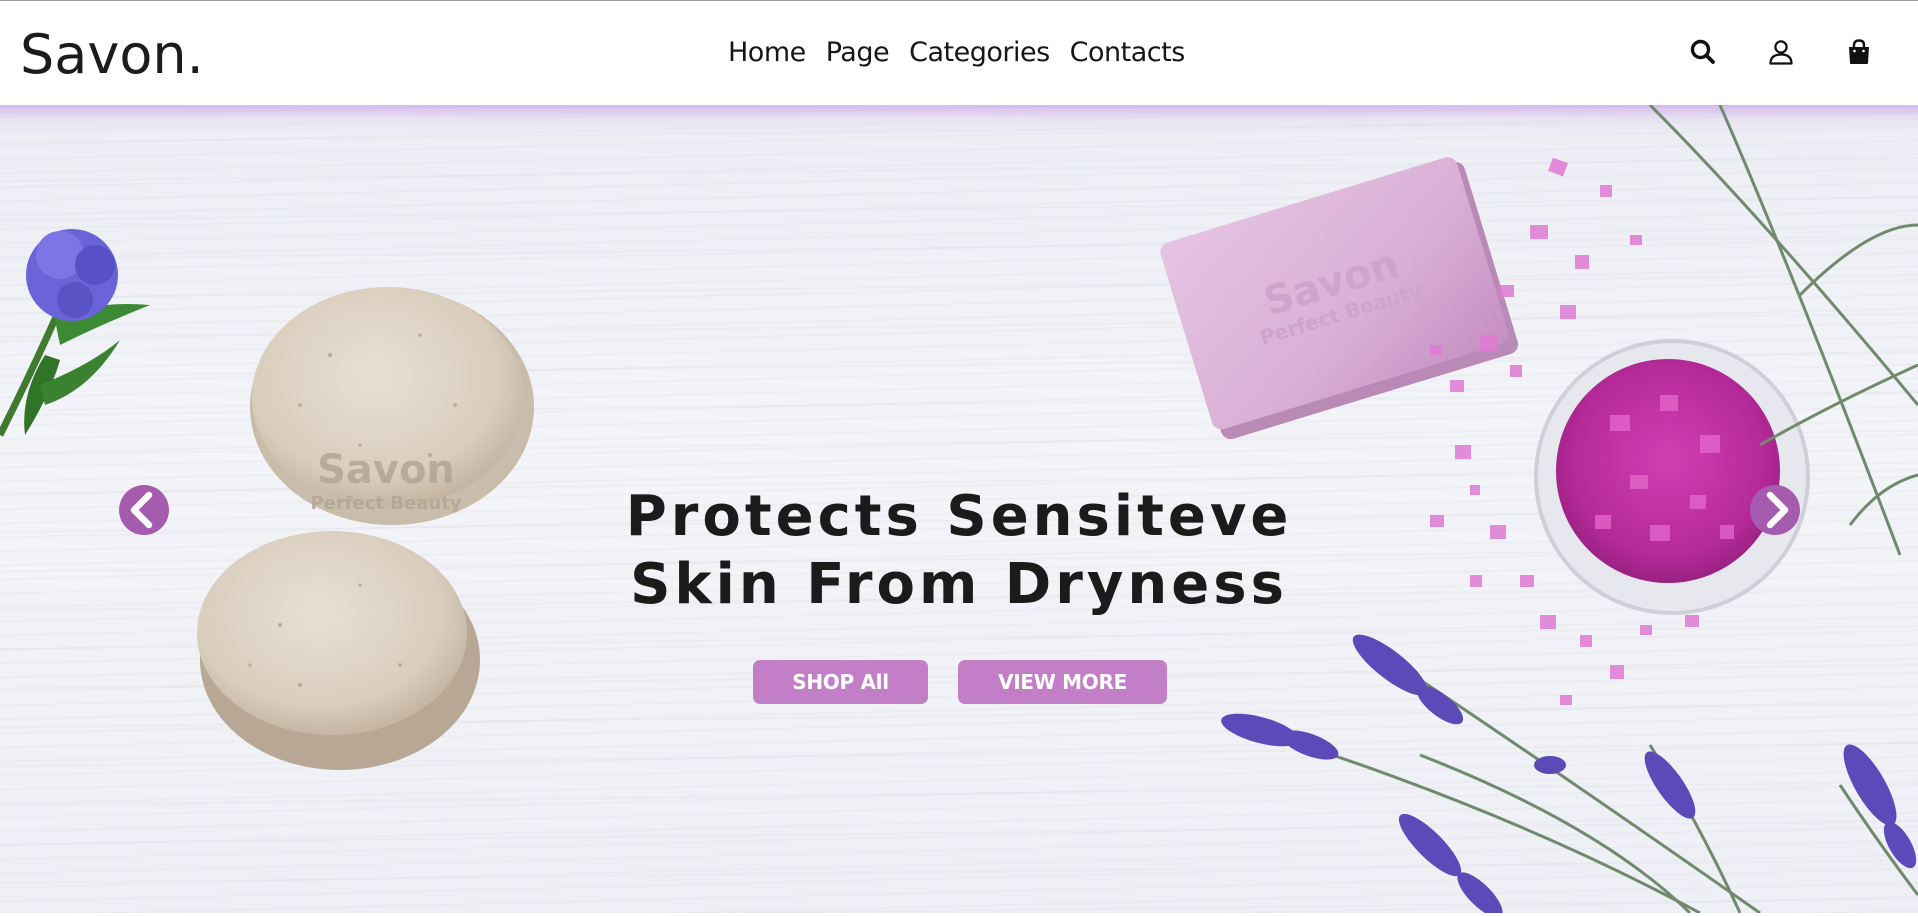 The width and height of the screenshot is (1918, 916). Describe the element at coordinates (1062, 682) in the screenshot. I see `view-more-button: VIEW MORE` at that location.